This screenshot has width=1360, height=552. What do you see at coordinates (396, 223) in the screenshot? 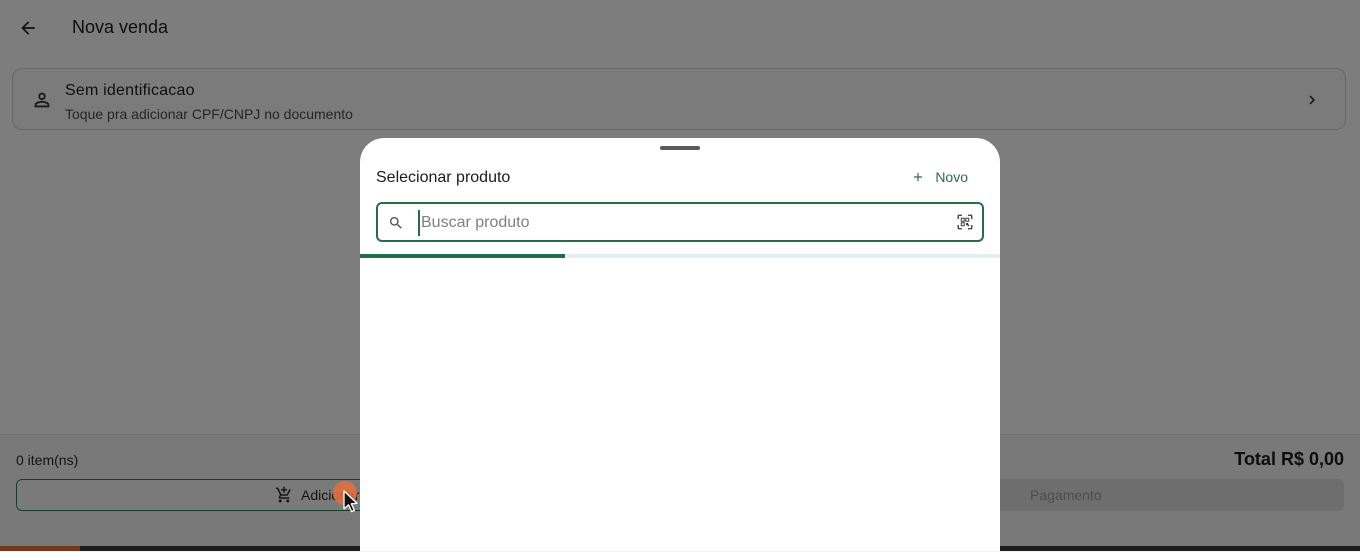
I see `search-icon` at bounding box center [396, 223].